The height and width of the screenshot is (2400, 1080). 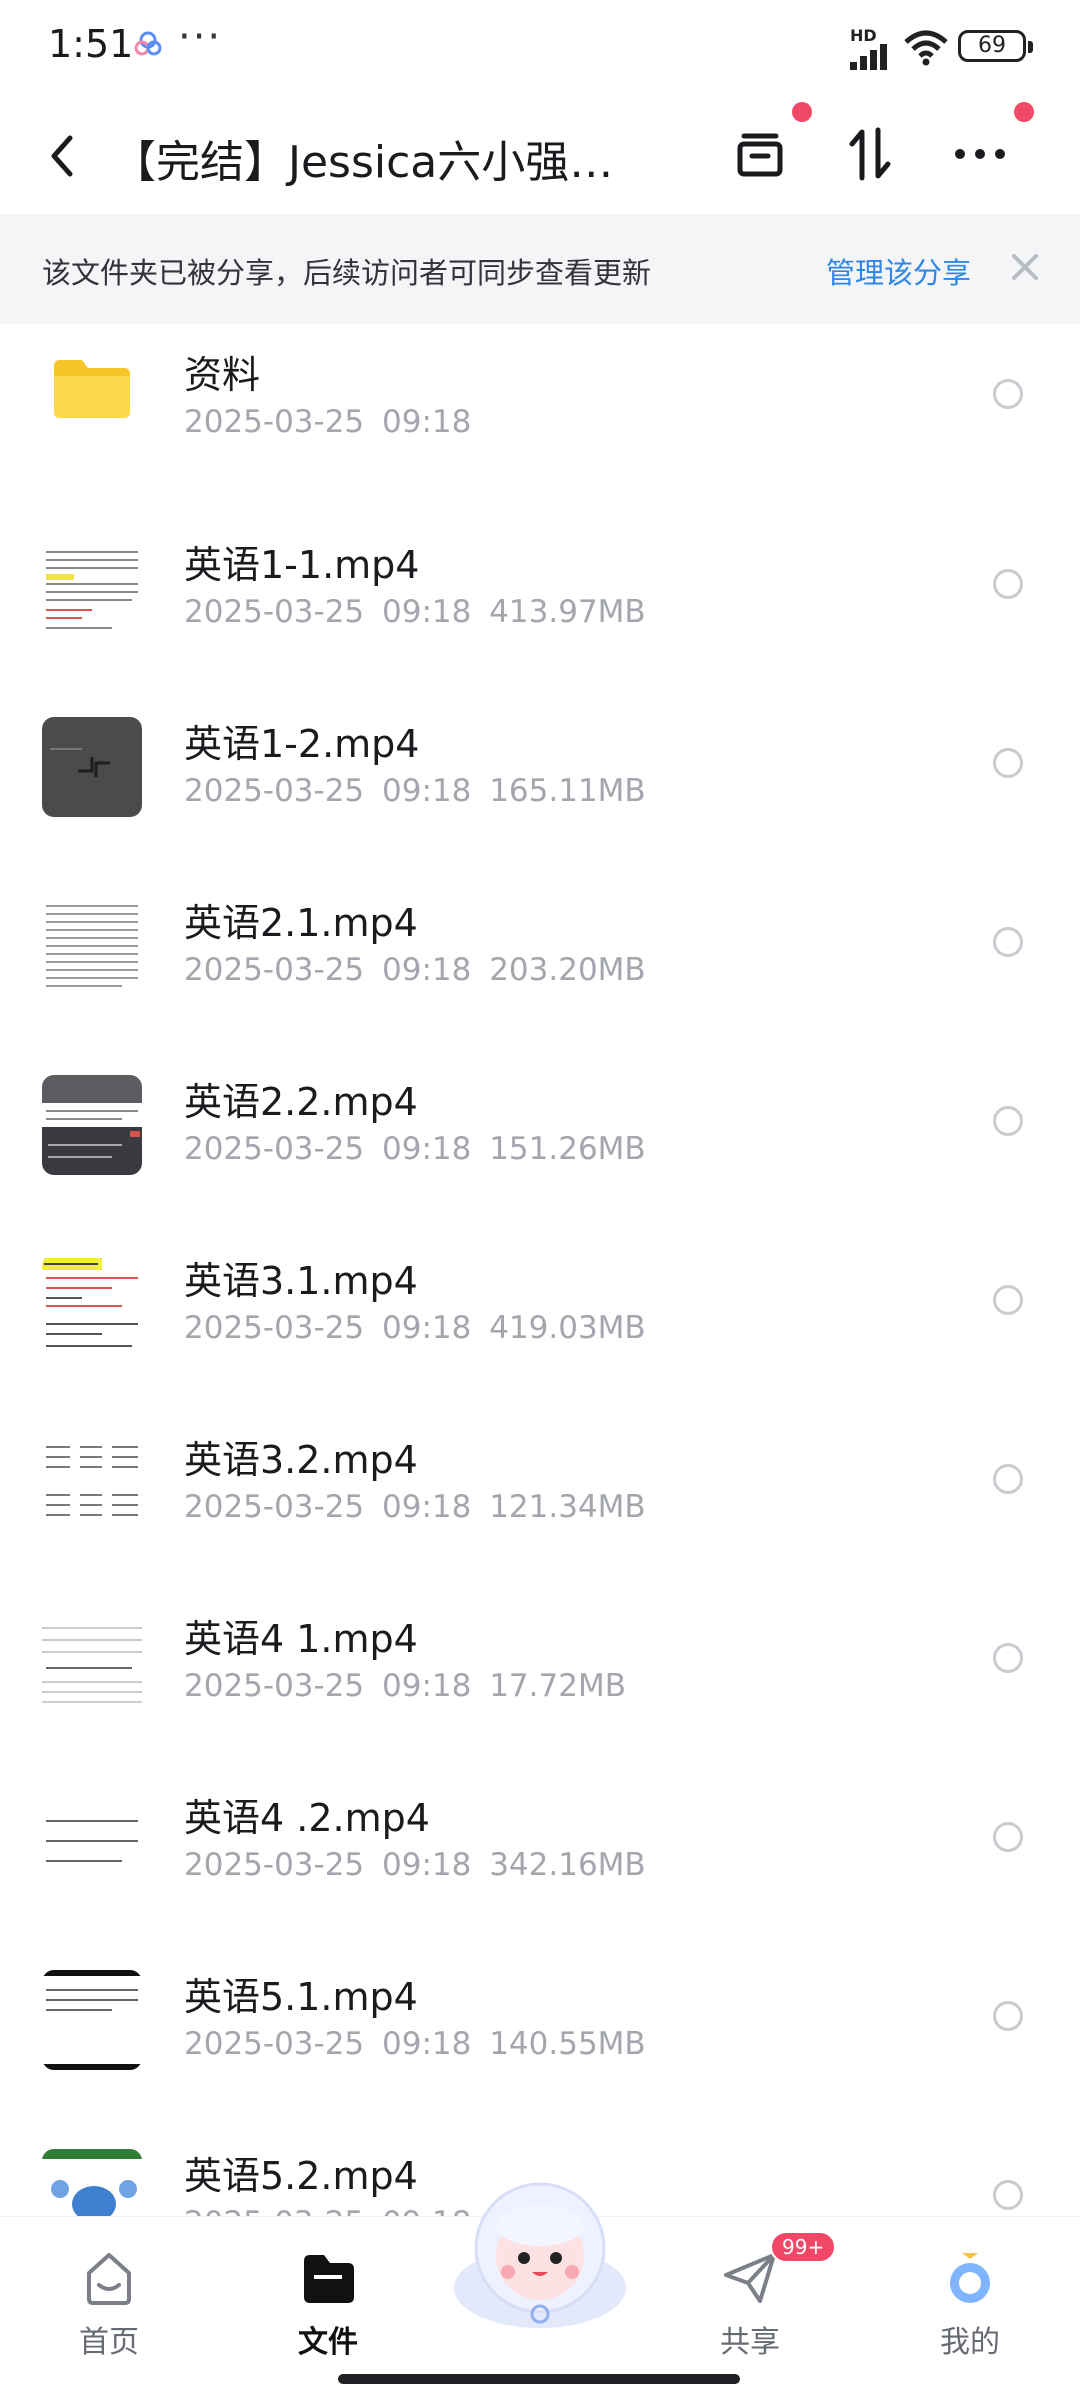 I want to click on cloud-app-icon, so click(x=148, y=43).